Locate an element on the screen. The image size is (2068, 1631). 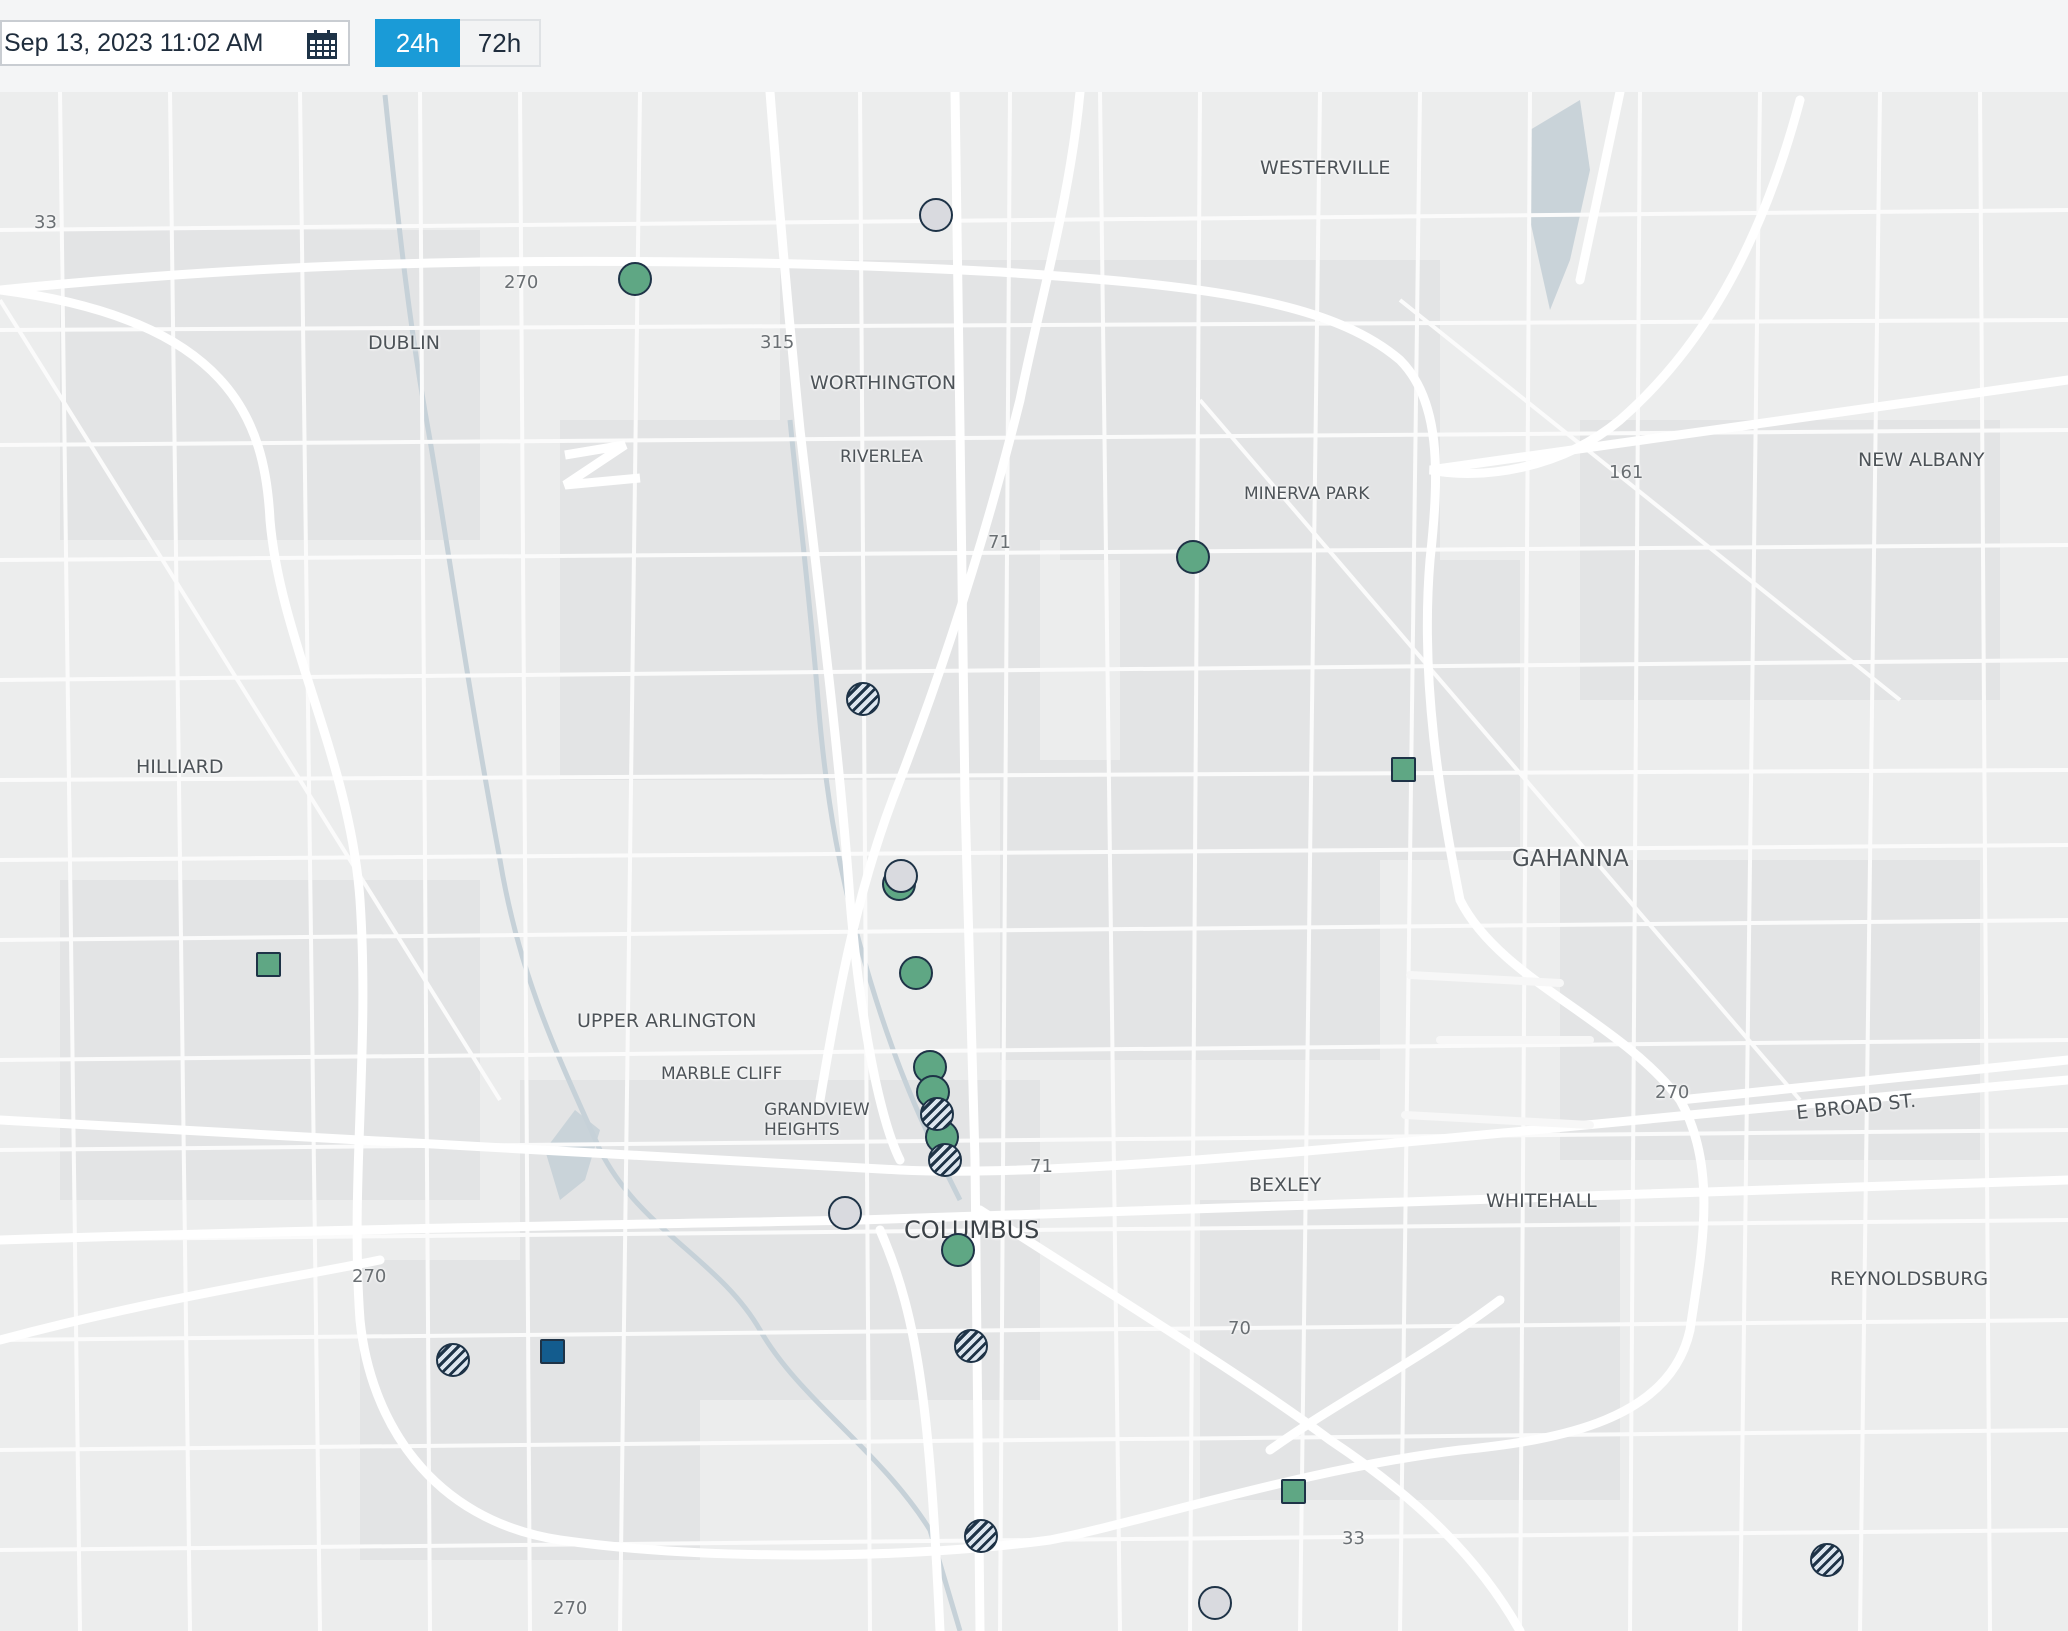
route-label-315: 315 is located at coordinates (777, 342).